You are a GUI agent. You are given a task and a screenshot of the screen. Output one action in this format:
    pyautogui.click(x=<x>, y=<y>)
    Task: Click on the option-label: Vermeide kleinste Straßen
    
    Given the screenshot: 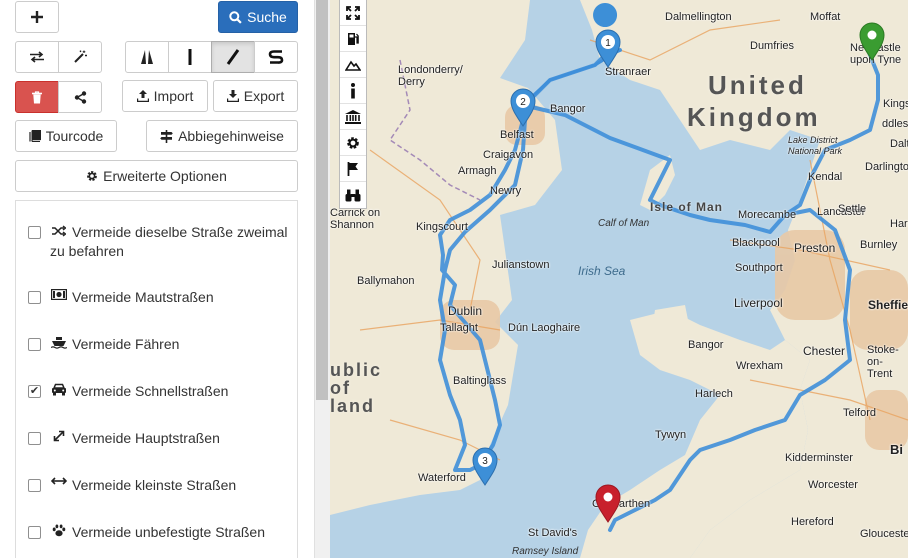 What is the action you would take?
    pyautogui.click(x=154, y=485)
    